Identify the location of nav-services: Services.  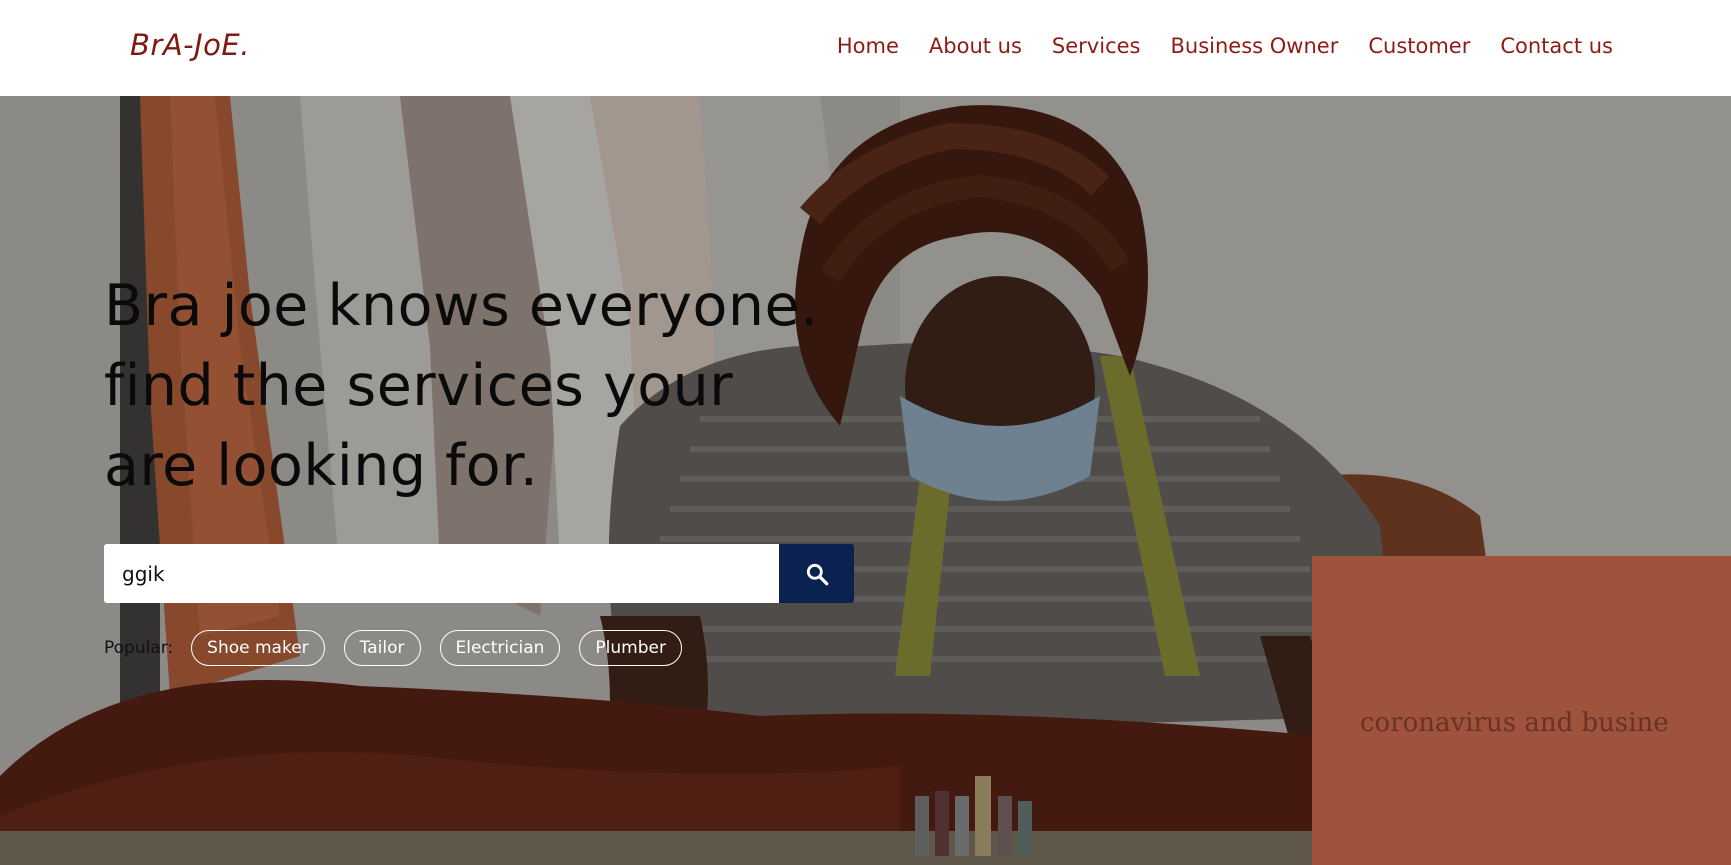
(1096, 46).